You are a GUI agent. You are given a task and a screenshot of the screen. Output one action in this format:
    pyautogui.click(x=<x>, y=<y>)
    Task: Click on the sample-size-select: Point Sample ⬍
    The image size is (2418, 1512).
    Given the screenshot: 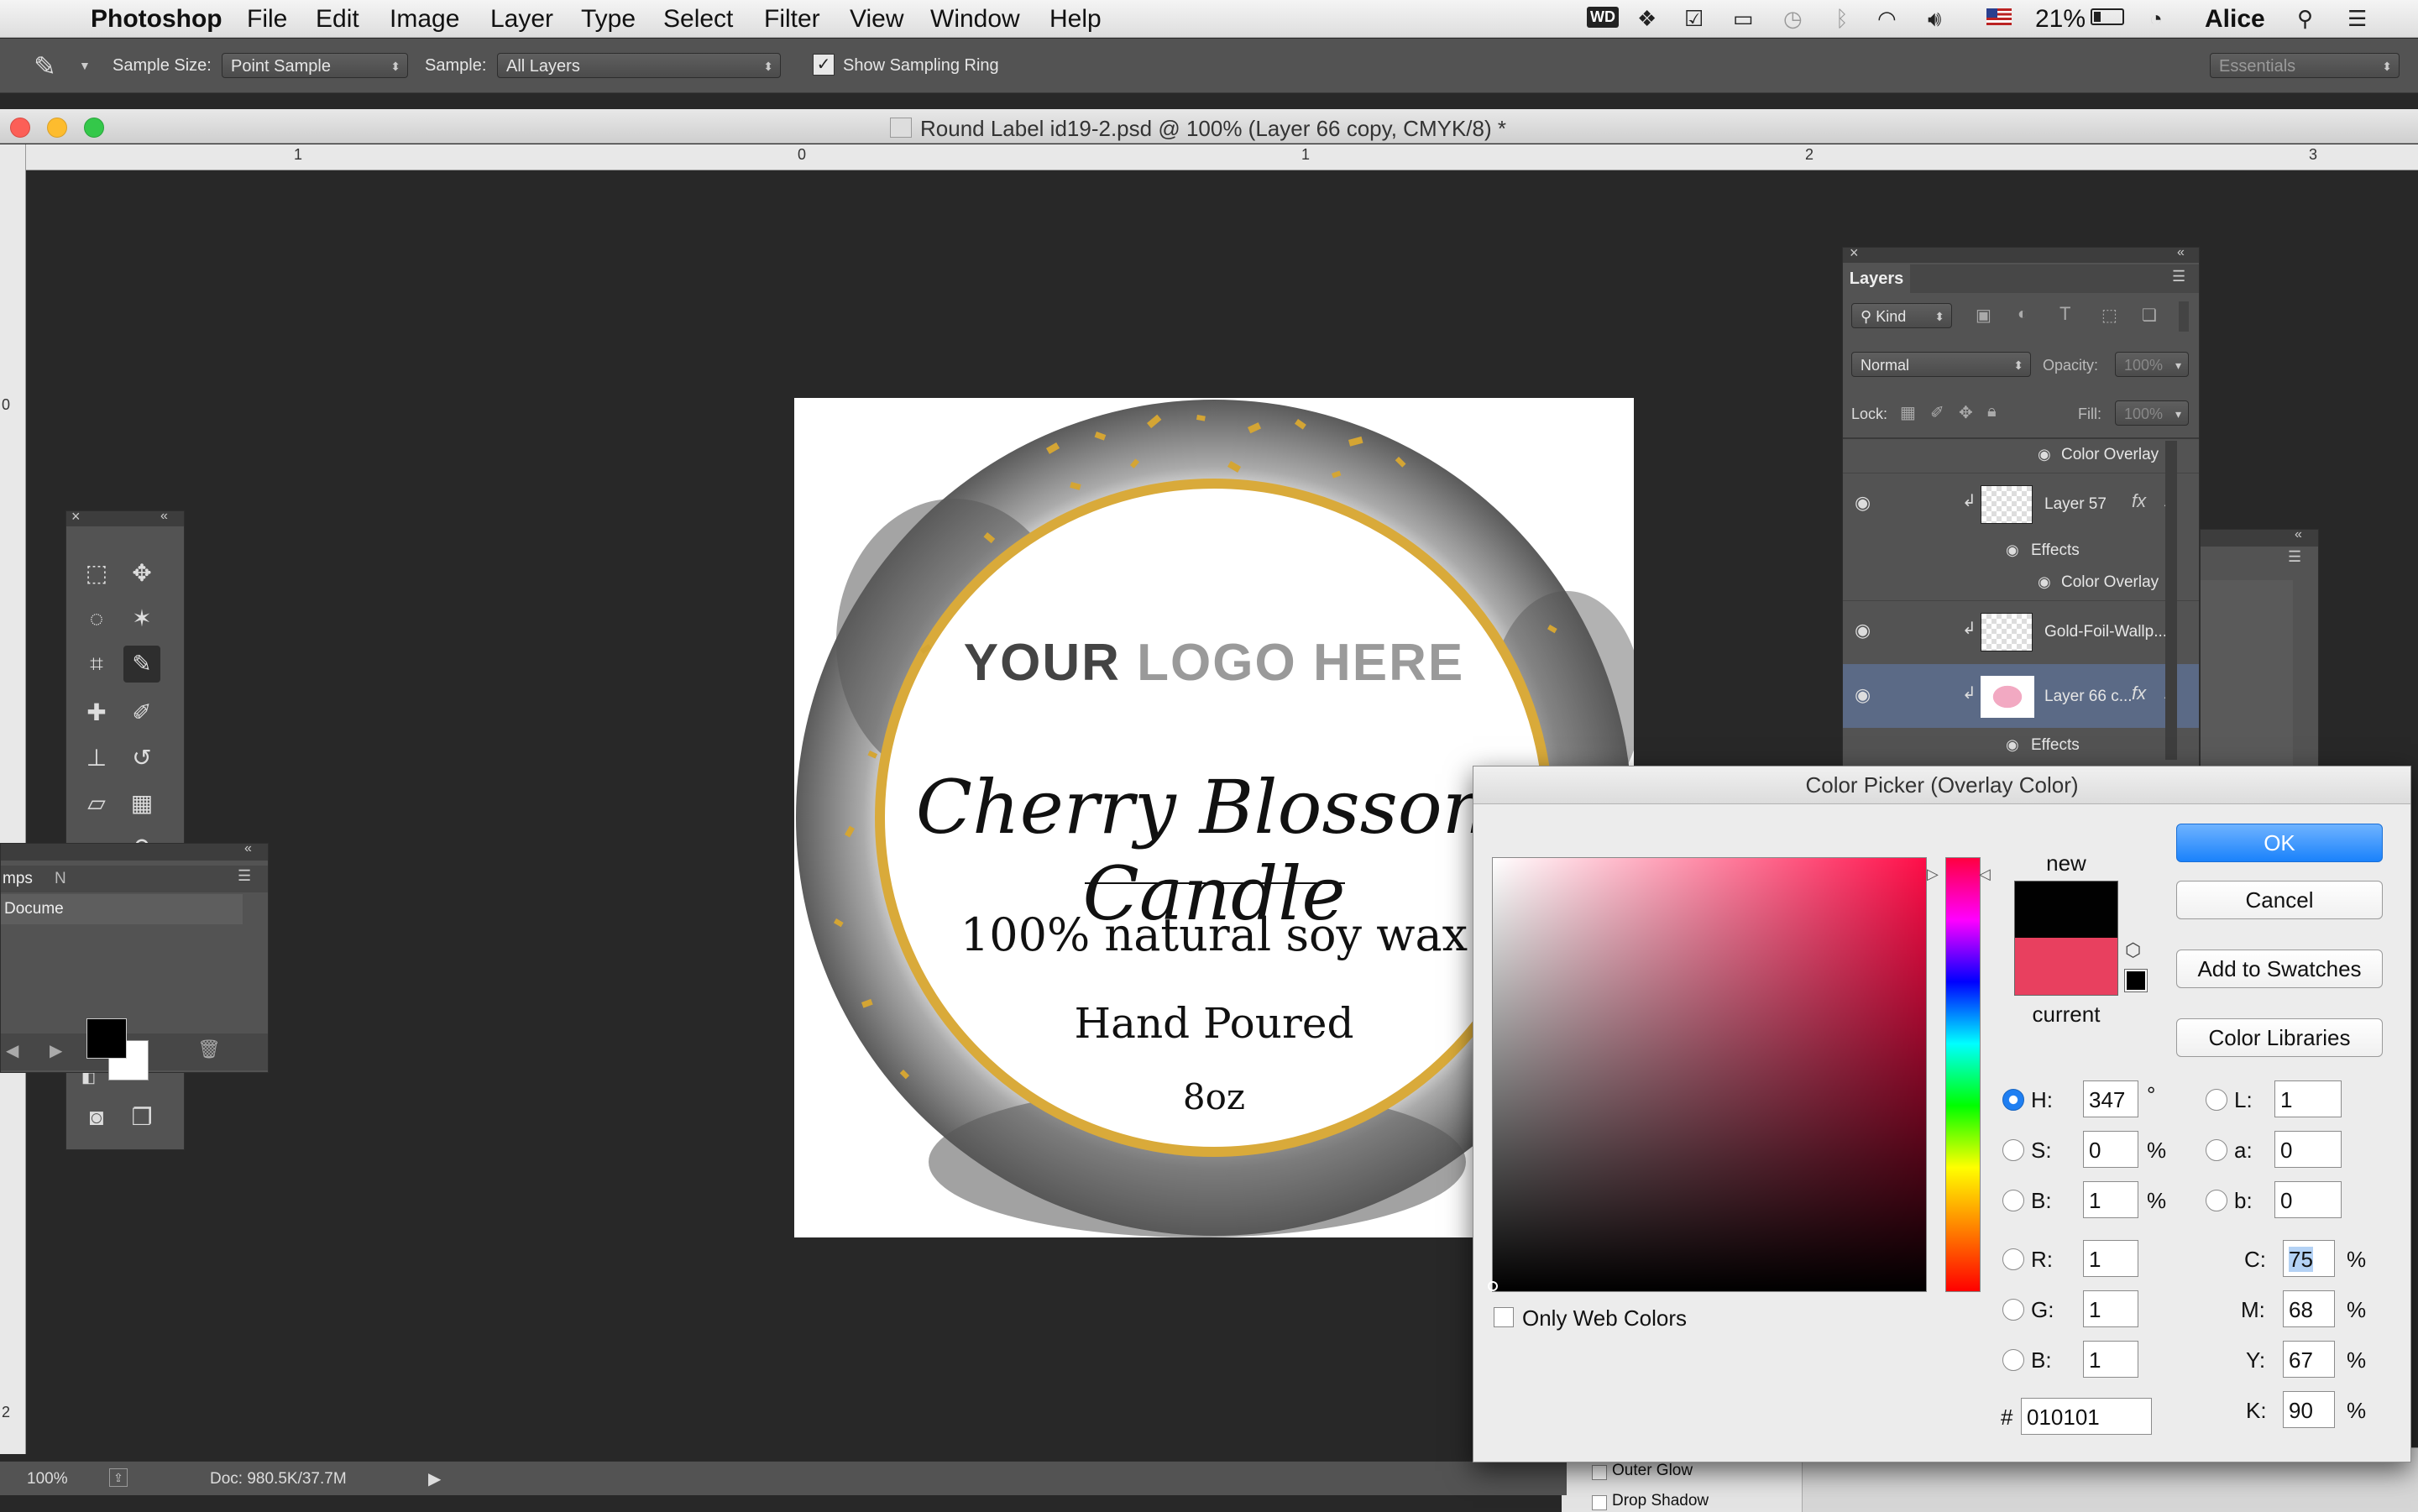 What is the action you would take?
    pyautogui.click(x=315, y=65)
    